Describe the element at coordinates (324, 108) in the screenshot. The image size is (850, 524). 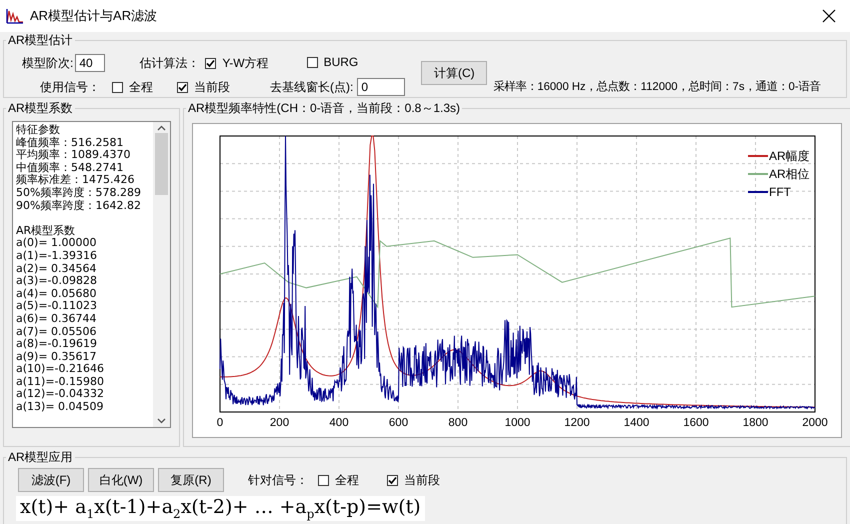
I see `group-title: AR模型频率特性(CH：0-语音，当前段：0.8～1.3s)` at that location.